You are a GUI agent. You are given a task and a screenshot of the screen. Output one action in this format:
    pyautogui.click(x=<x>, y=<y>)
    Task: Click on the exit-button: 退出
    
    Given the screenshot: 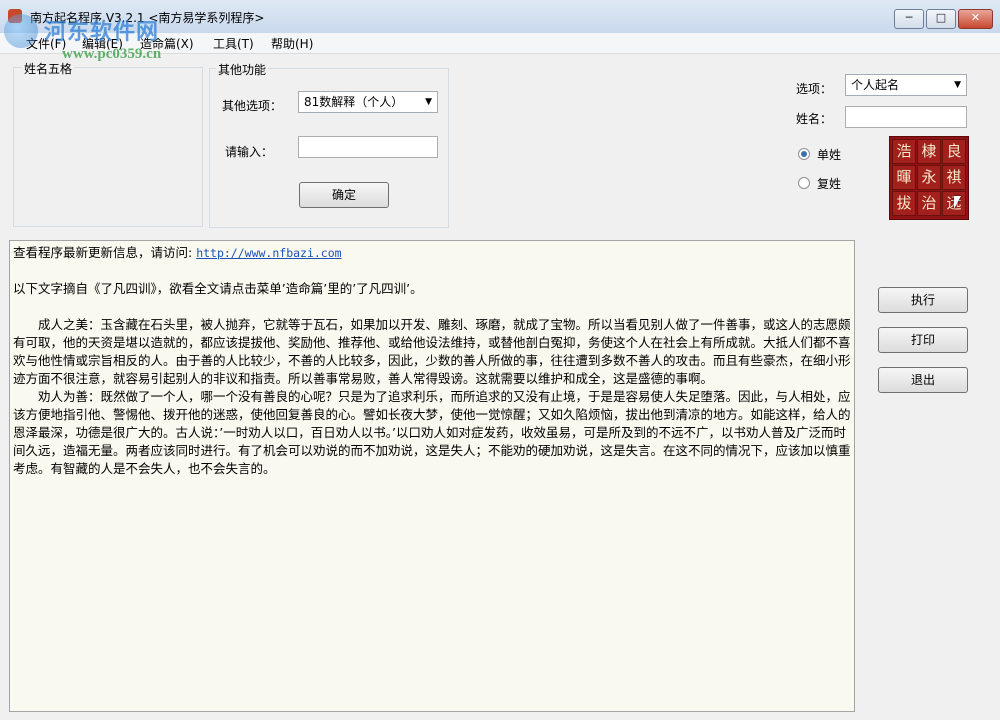 What is the action you would take?
    pyautogui.click(x=923, y=380)
    